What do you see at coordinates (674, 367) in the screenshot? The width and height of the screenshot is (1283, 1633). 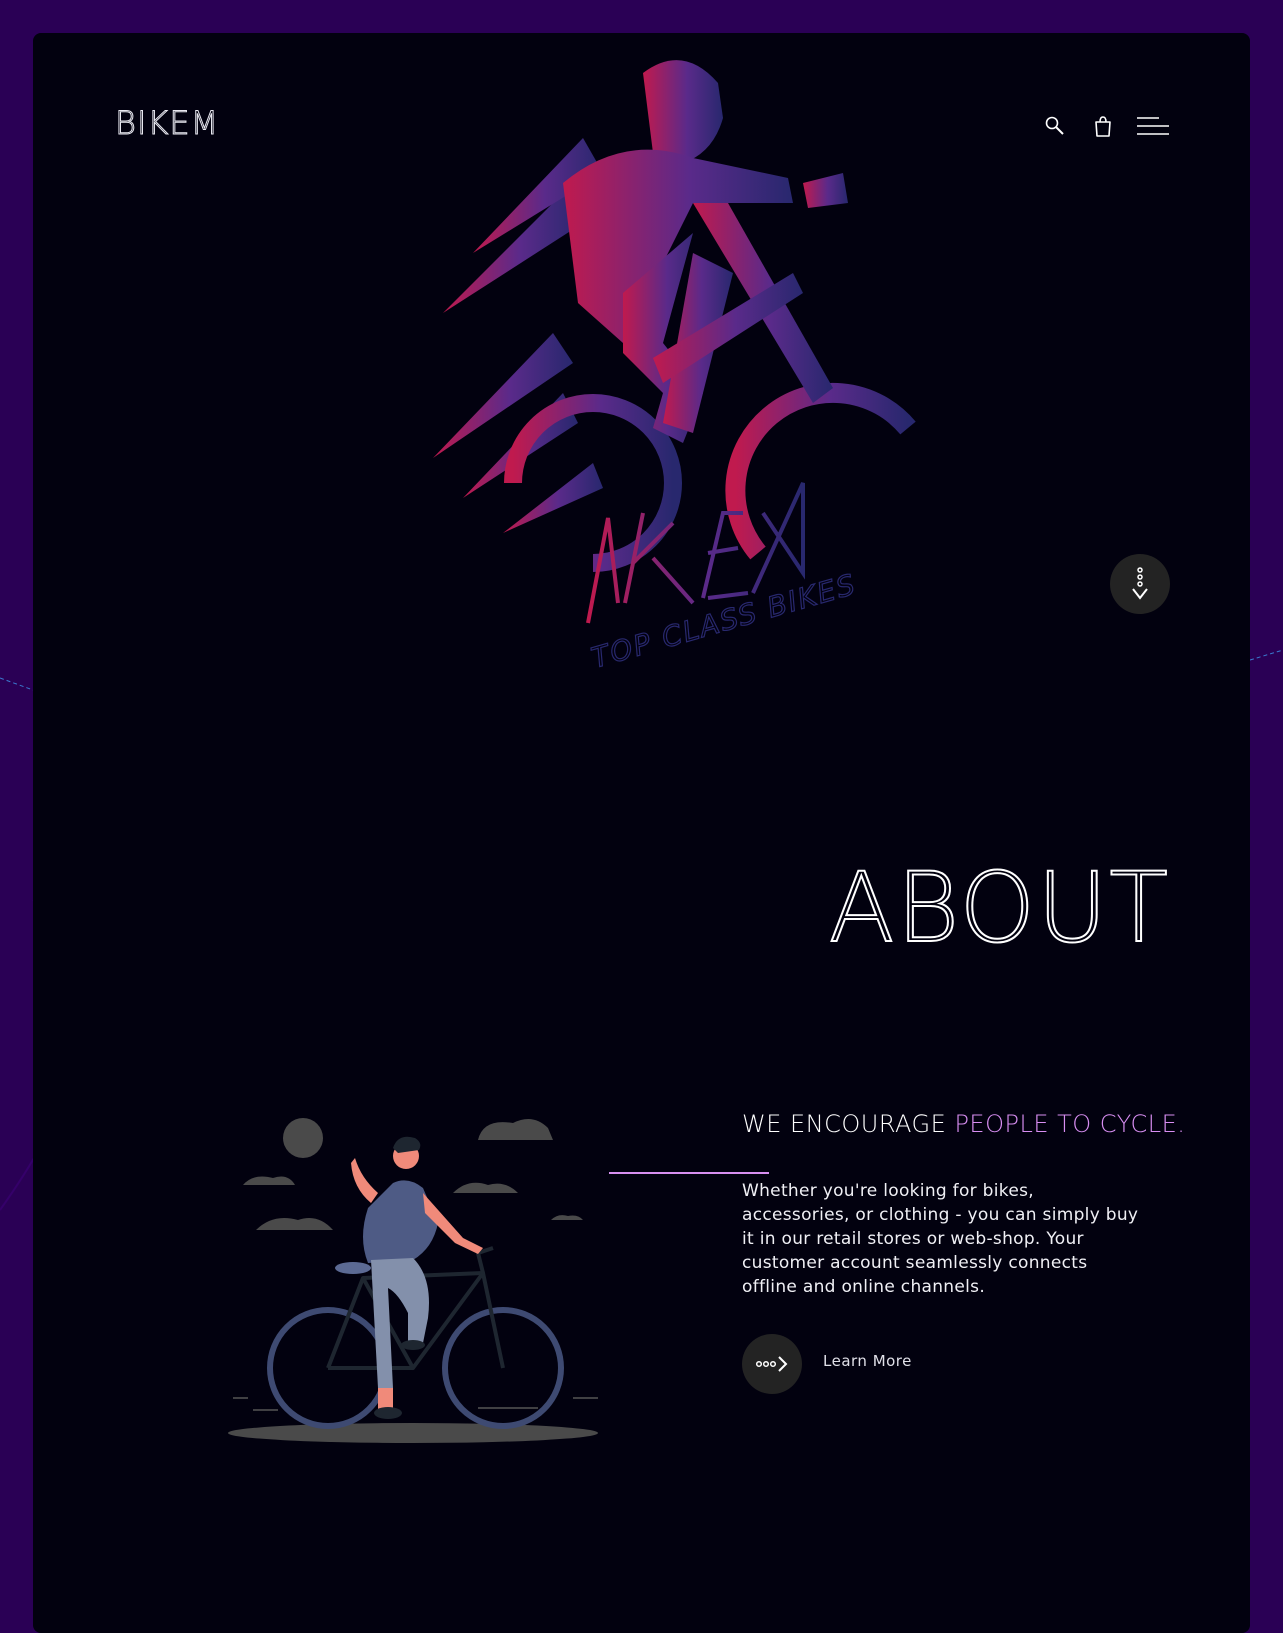 I see `hero-rider-logo: TOP CLASS BIKES` at bounding box center [674, 367].